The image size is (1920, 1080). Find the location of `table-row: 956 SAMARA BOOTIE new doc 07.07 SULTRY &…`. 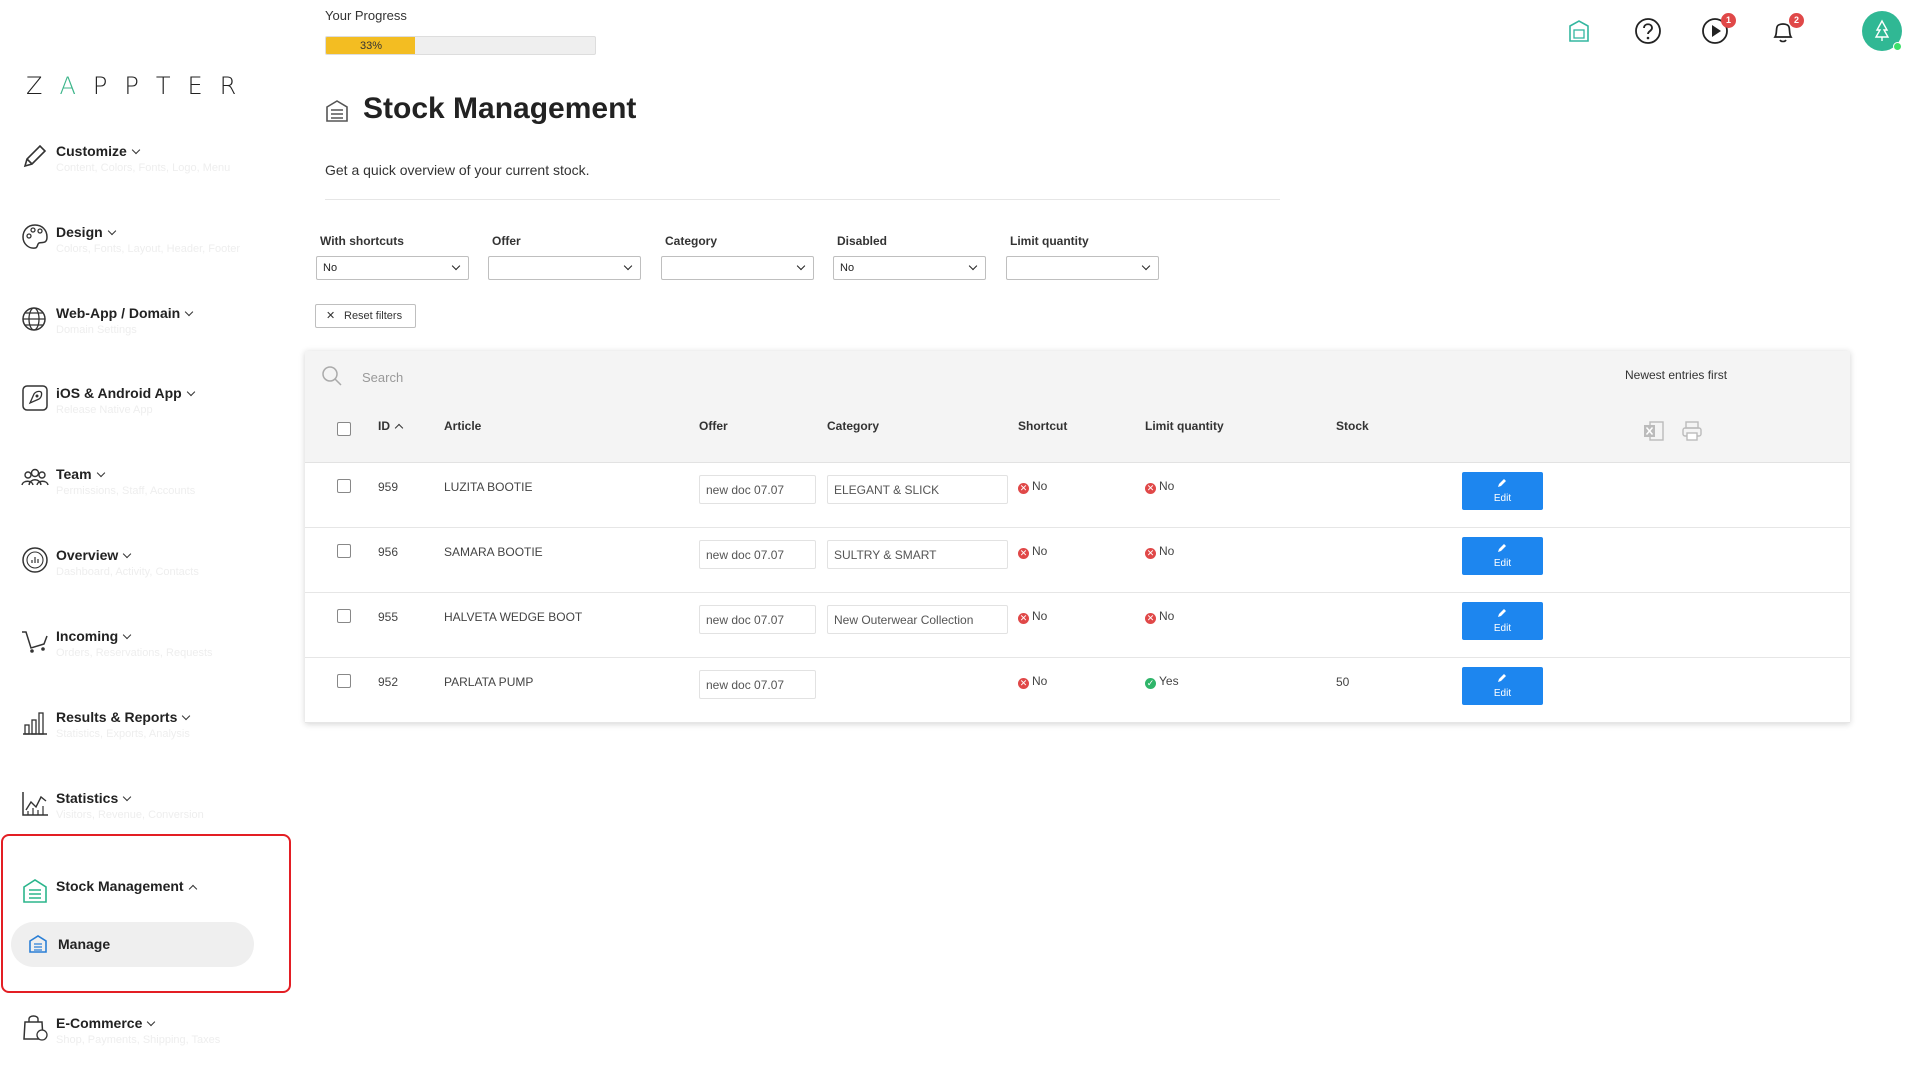

table-row: 956 SAMARA BOOTIE new doc 07.07 SULTRY &… is located at coordinates (1077, 560).